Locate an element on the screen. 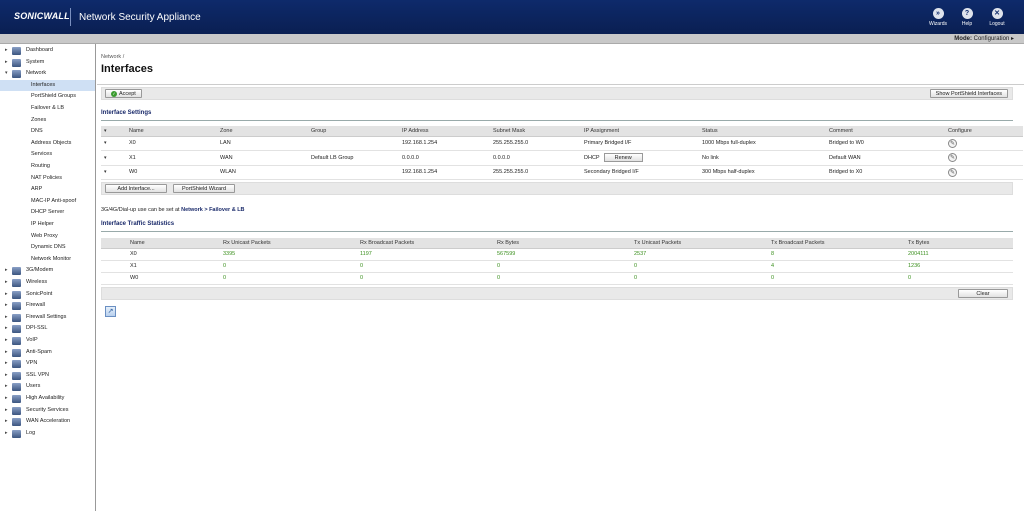  sidebar-item-label: System is located at coordinates (35, 61).